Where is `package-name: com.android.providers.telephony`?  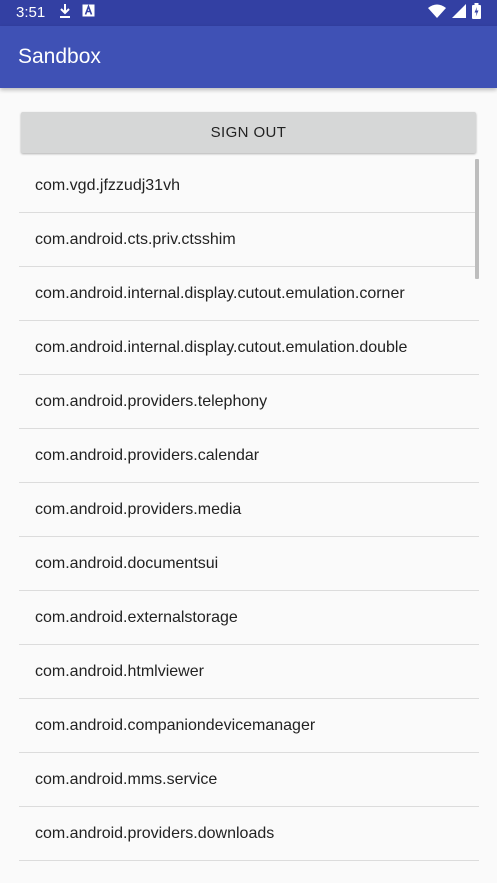 package-name: com.android.providers.telephony is located at coordinates (151, 401).